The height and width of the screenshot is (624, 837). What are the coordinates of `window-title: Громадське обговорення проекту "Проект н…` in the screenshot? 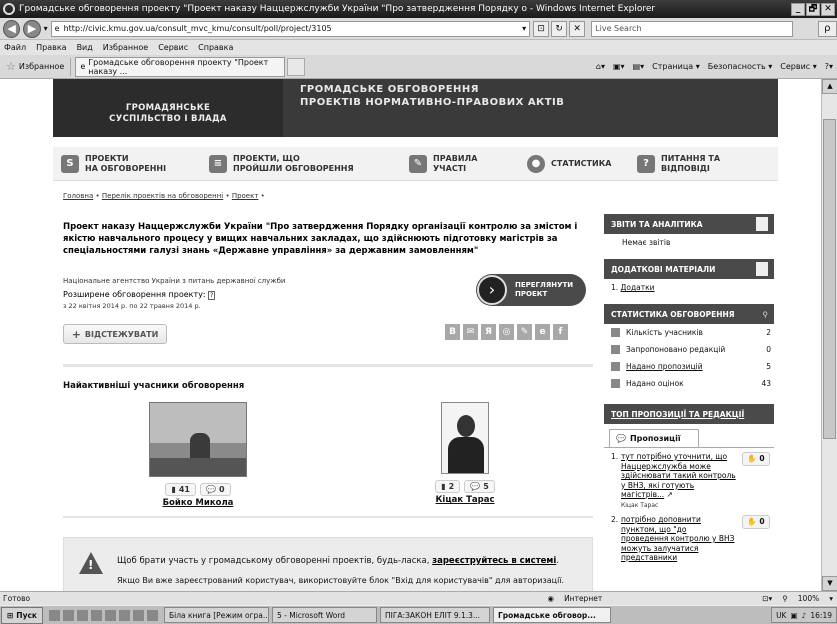 It's located at (337, 9).